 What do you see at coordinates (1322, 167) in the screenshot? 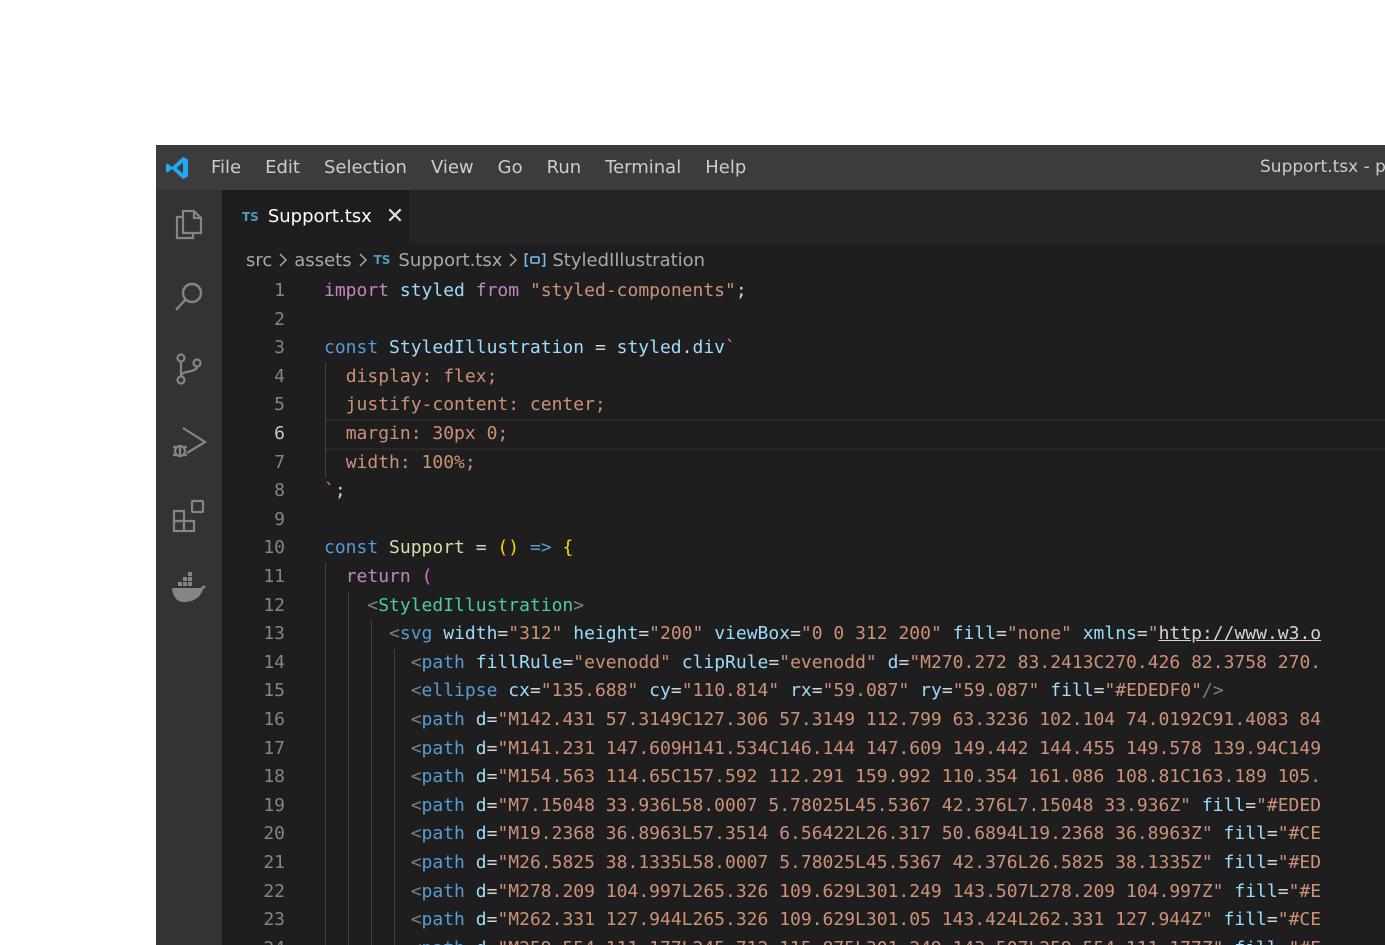
I see `window-title: Support.tsx - ph` at bounding box center [1322, 167].